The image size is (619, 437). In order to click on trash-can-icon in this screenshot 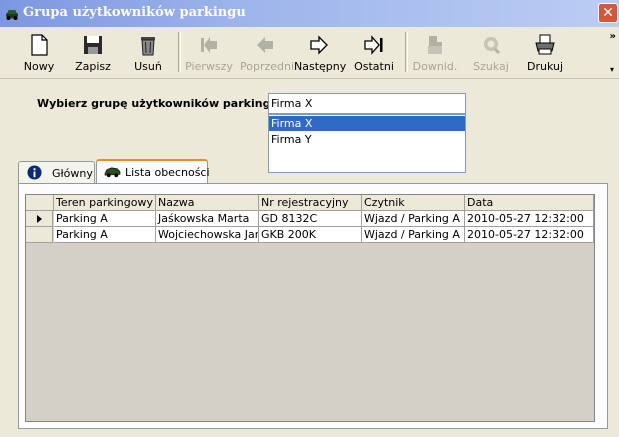, I will do `click(148, 46)`.